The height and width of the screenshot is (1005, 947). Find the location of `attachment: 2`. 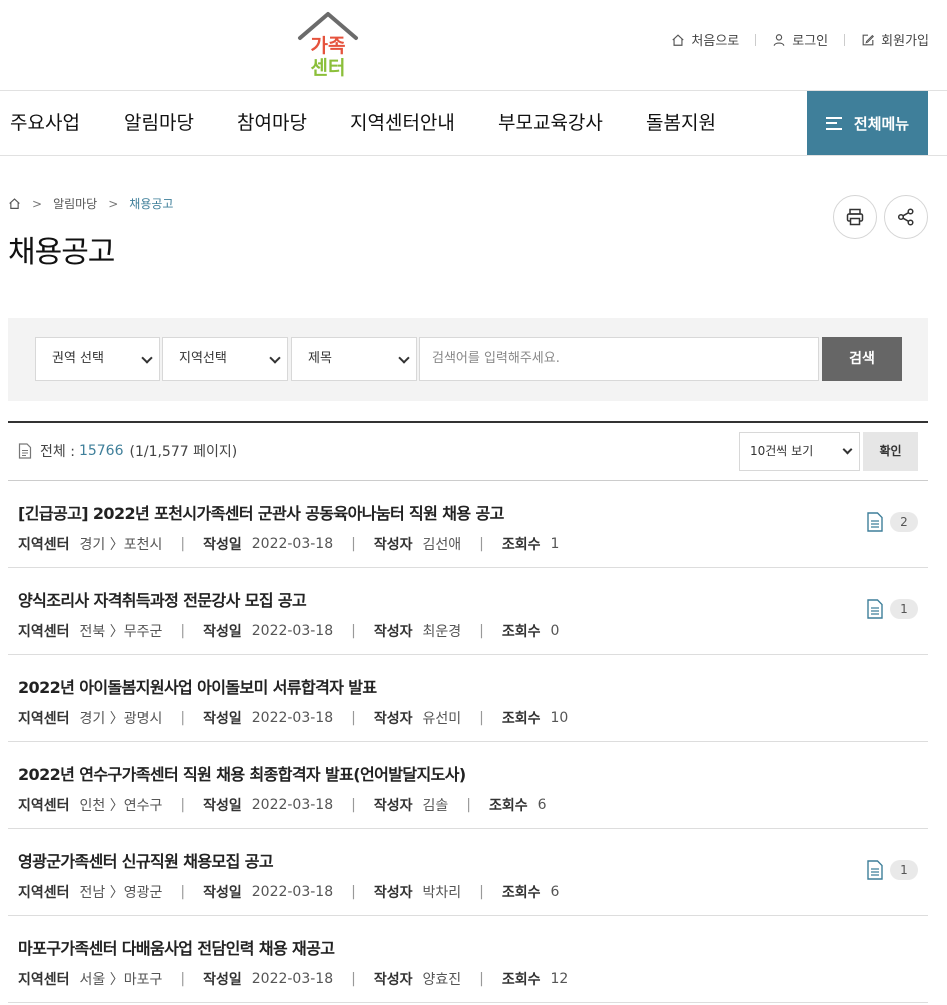

attachment: 2 is located at coordinates (892, 522).